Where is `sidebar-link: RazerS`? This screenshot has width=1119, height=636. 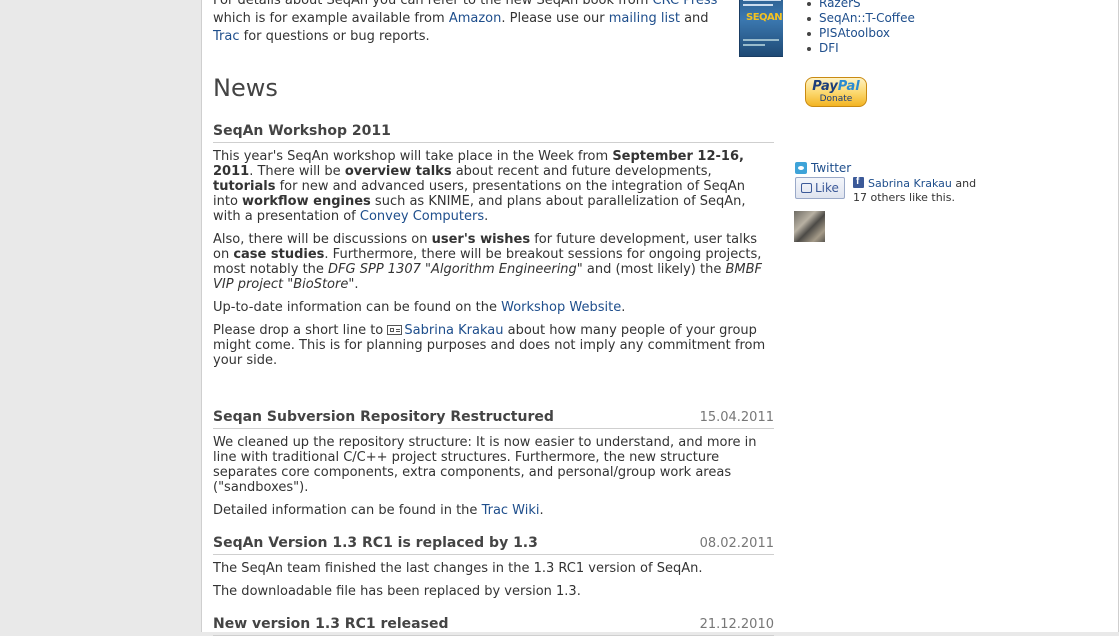
sidebar-link: RazerS is located at coordinates (840, 5).